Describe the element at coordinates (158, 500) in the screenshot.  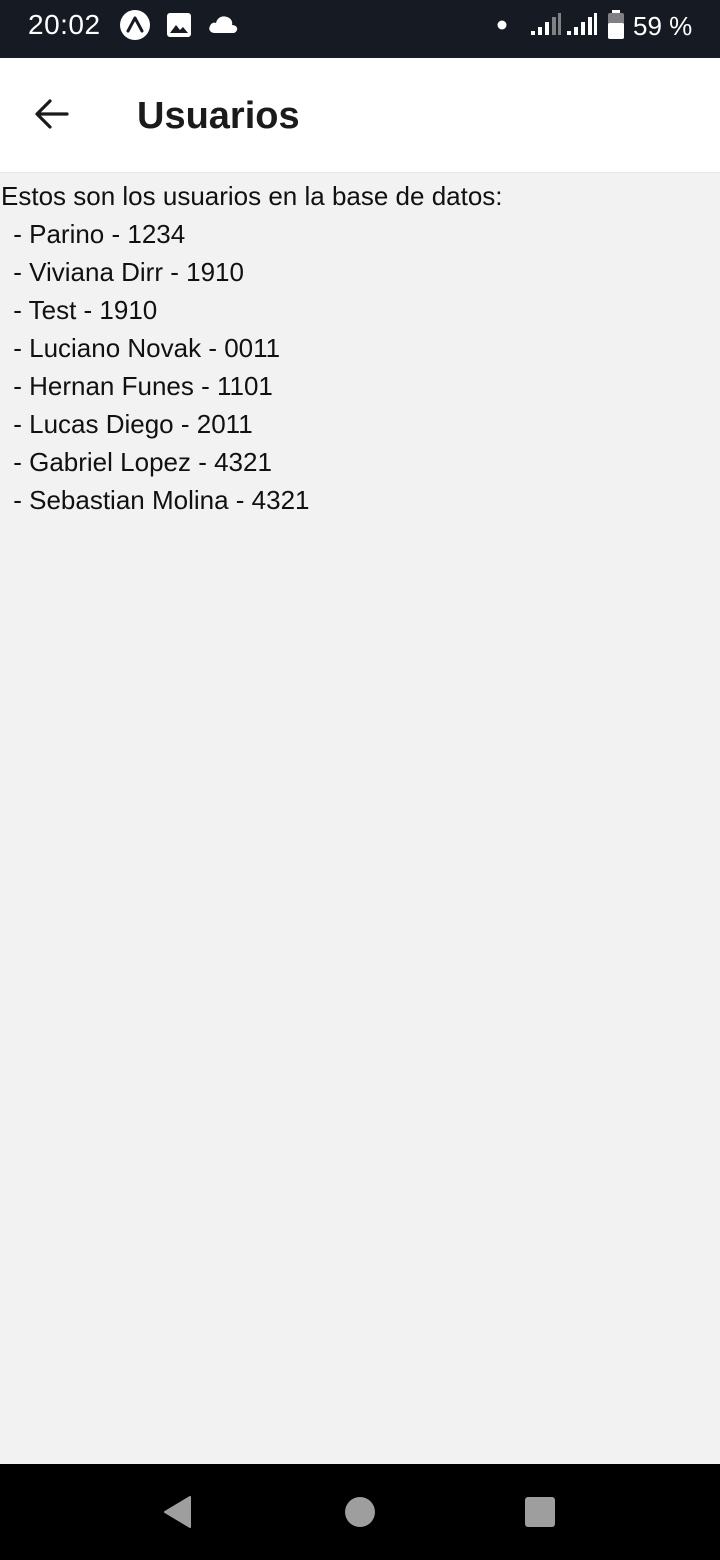
I see `list-item: - Sebastian Molina - 4321` at that location.